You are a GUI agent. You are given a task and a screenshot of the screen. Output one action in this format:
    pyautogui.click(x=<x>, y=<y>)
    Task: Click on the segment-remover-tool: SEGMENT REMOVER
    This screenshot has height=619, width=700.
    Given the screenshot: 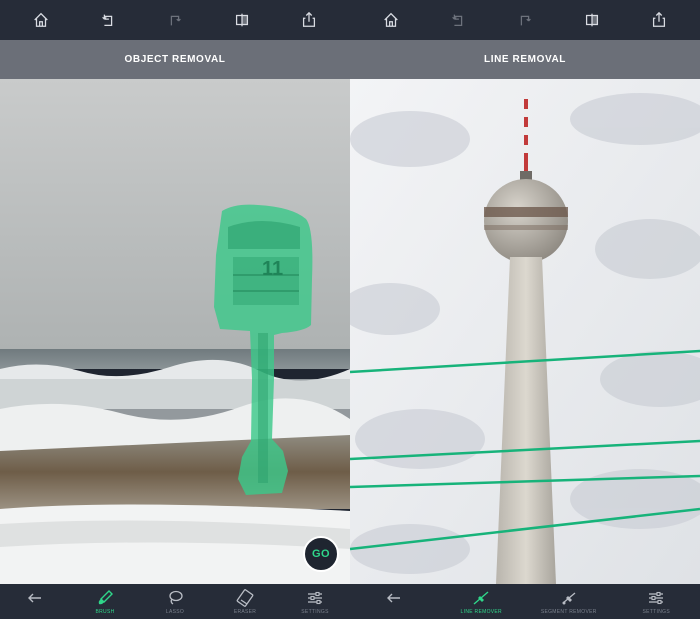 What is the action you would take?
    pyautogui.click(x=569, y=601)
    